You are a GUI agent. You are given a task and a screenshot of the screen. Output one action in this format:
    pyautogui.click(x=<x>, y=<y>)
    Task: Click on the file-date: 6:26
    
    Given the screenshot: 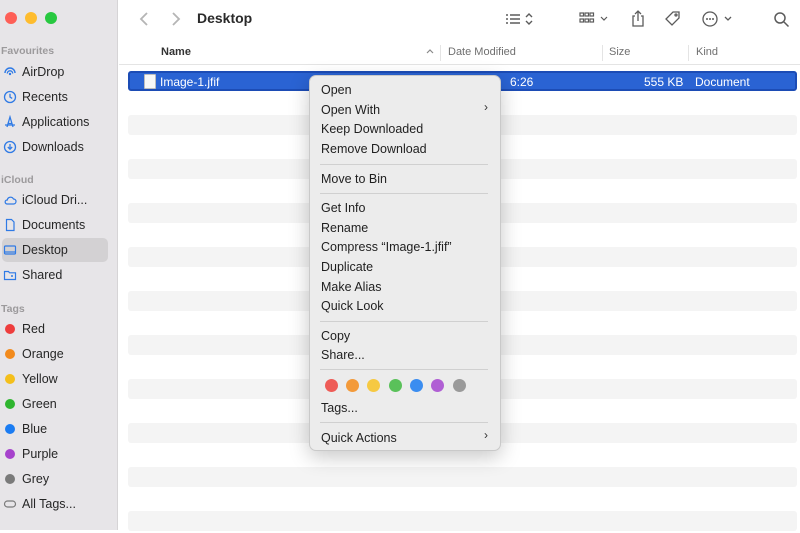 What is the action you would take?
    pyautogui.click(x=522, y=82)
    